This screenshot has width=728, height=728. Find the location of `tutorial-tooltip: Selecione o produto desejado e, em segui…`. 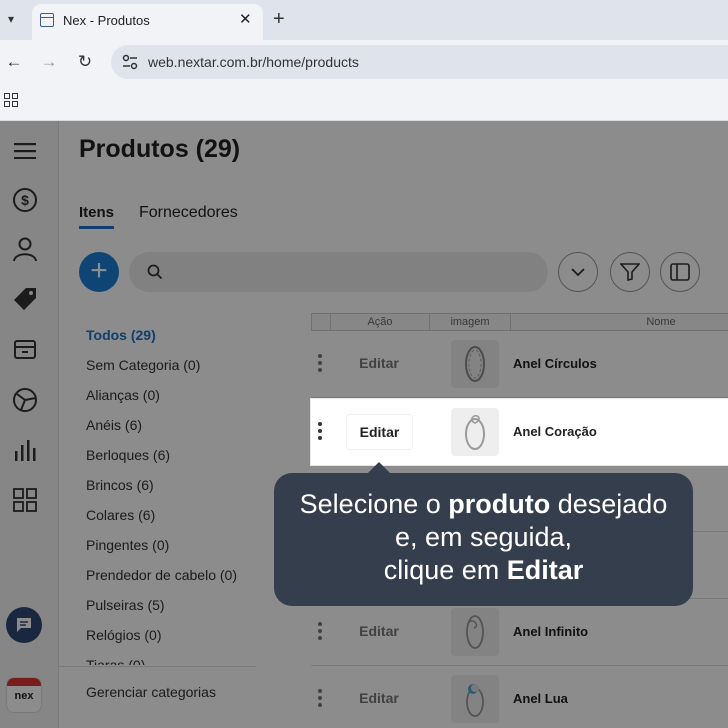

tutorial-tooltip: Selecione o produto desejado e, em segui… is located at coordinates (483, 539).